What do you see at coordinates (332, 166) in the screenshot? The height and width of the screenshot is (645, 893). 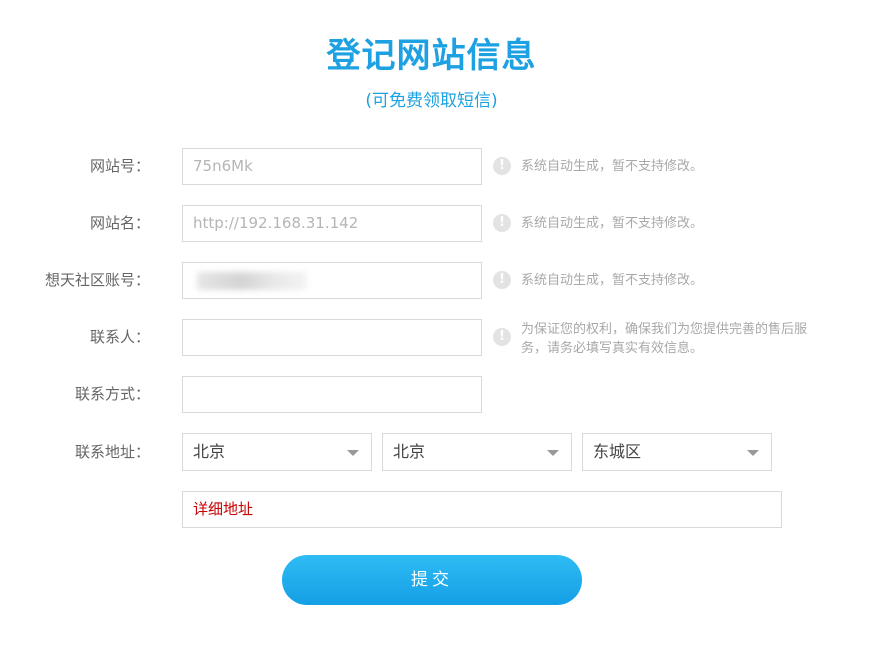 I see `site-id-field: 75n6Mk` at bounding box center [332, 166].